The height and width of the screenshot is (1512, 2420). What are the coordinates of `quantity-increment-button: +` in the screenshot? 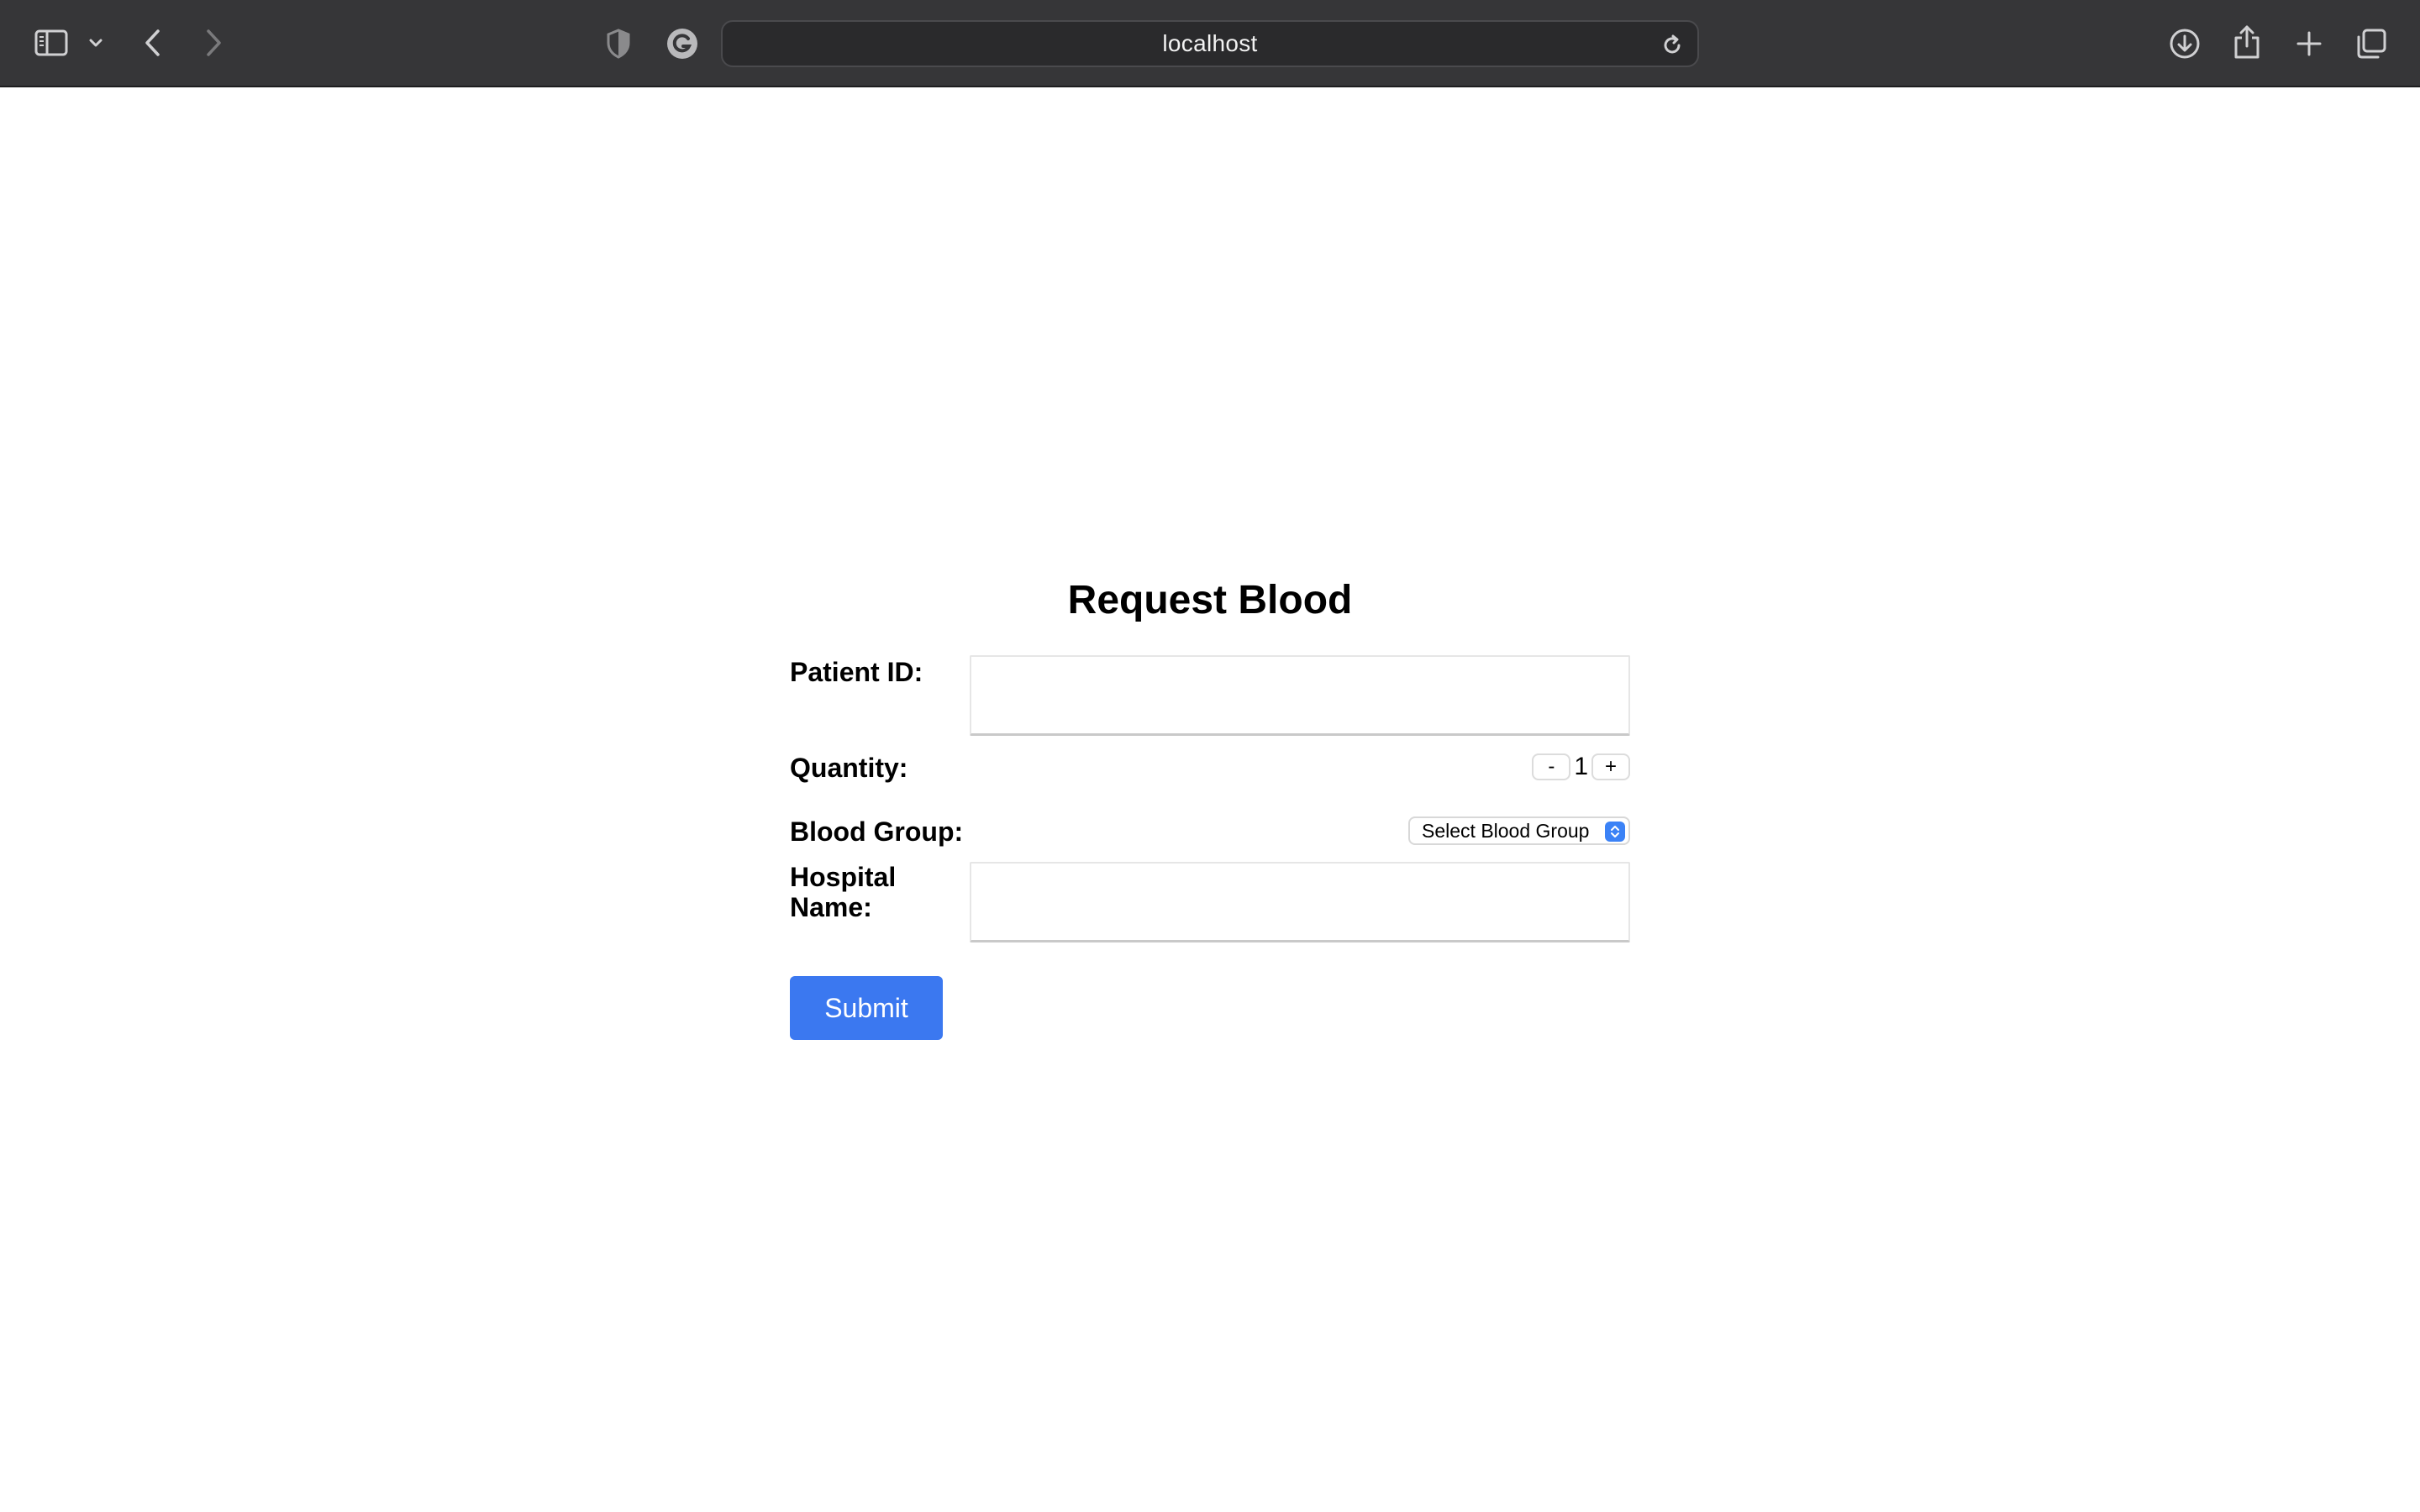 It's located at (1610, 766).